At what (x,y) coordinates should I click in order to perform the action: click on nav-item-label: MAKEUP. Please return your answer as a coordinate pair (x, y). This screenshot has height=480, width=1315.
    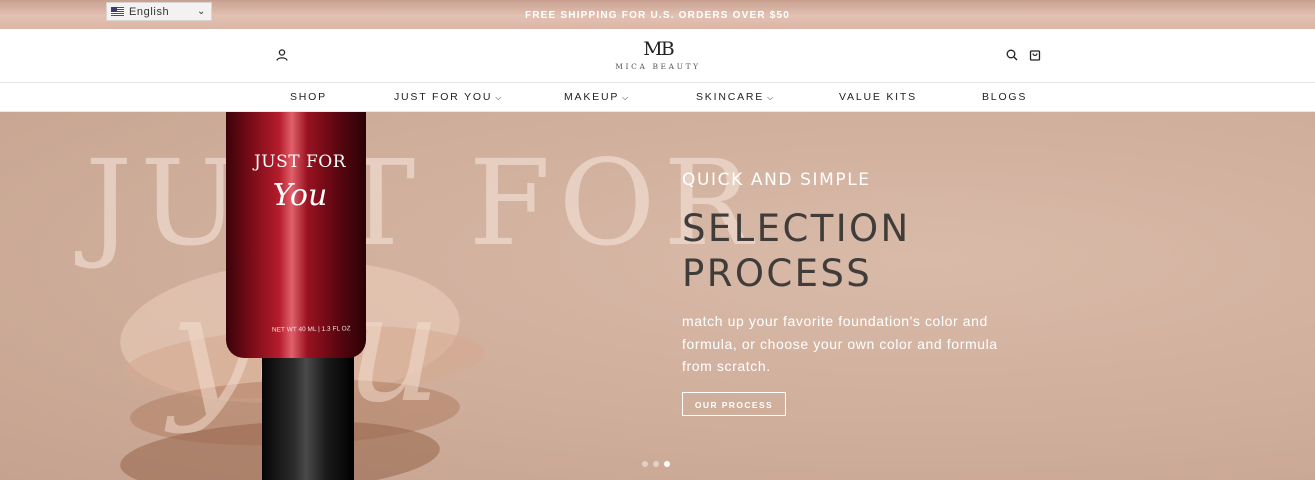
    Looking at the image, I should click on (592, 97).